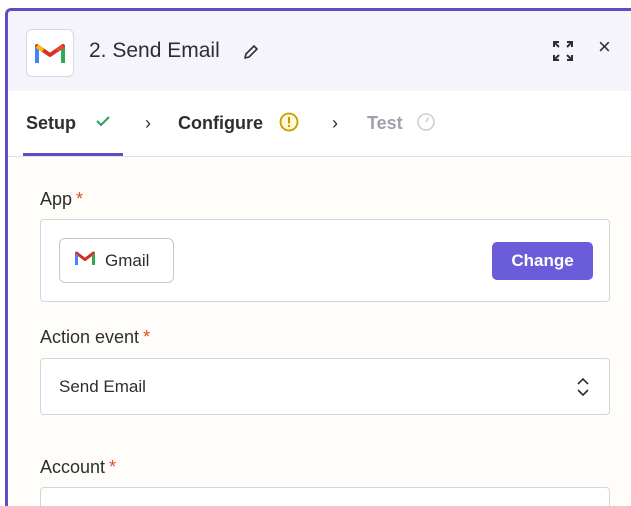  What do you see at coordinates (220, 123) in the screenshot?
I see `tab-configure: Configure` at bounding box center [220, 123].